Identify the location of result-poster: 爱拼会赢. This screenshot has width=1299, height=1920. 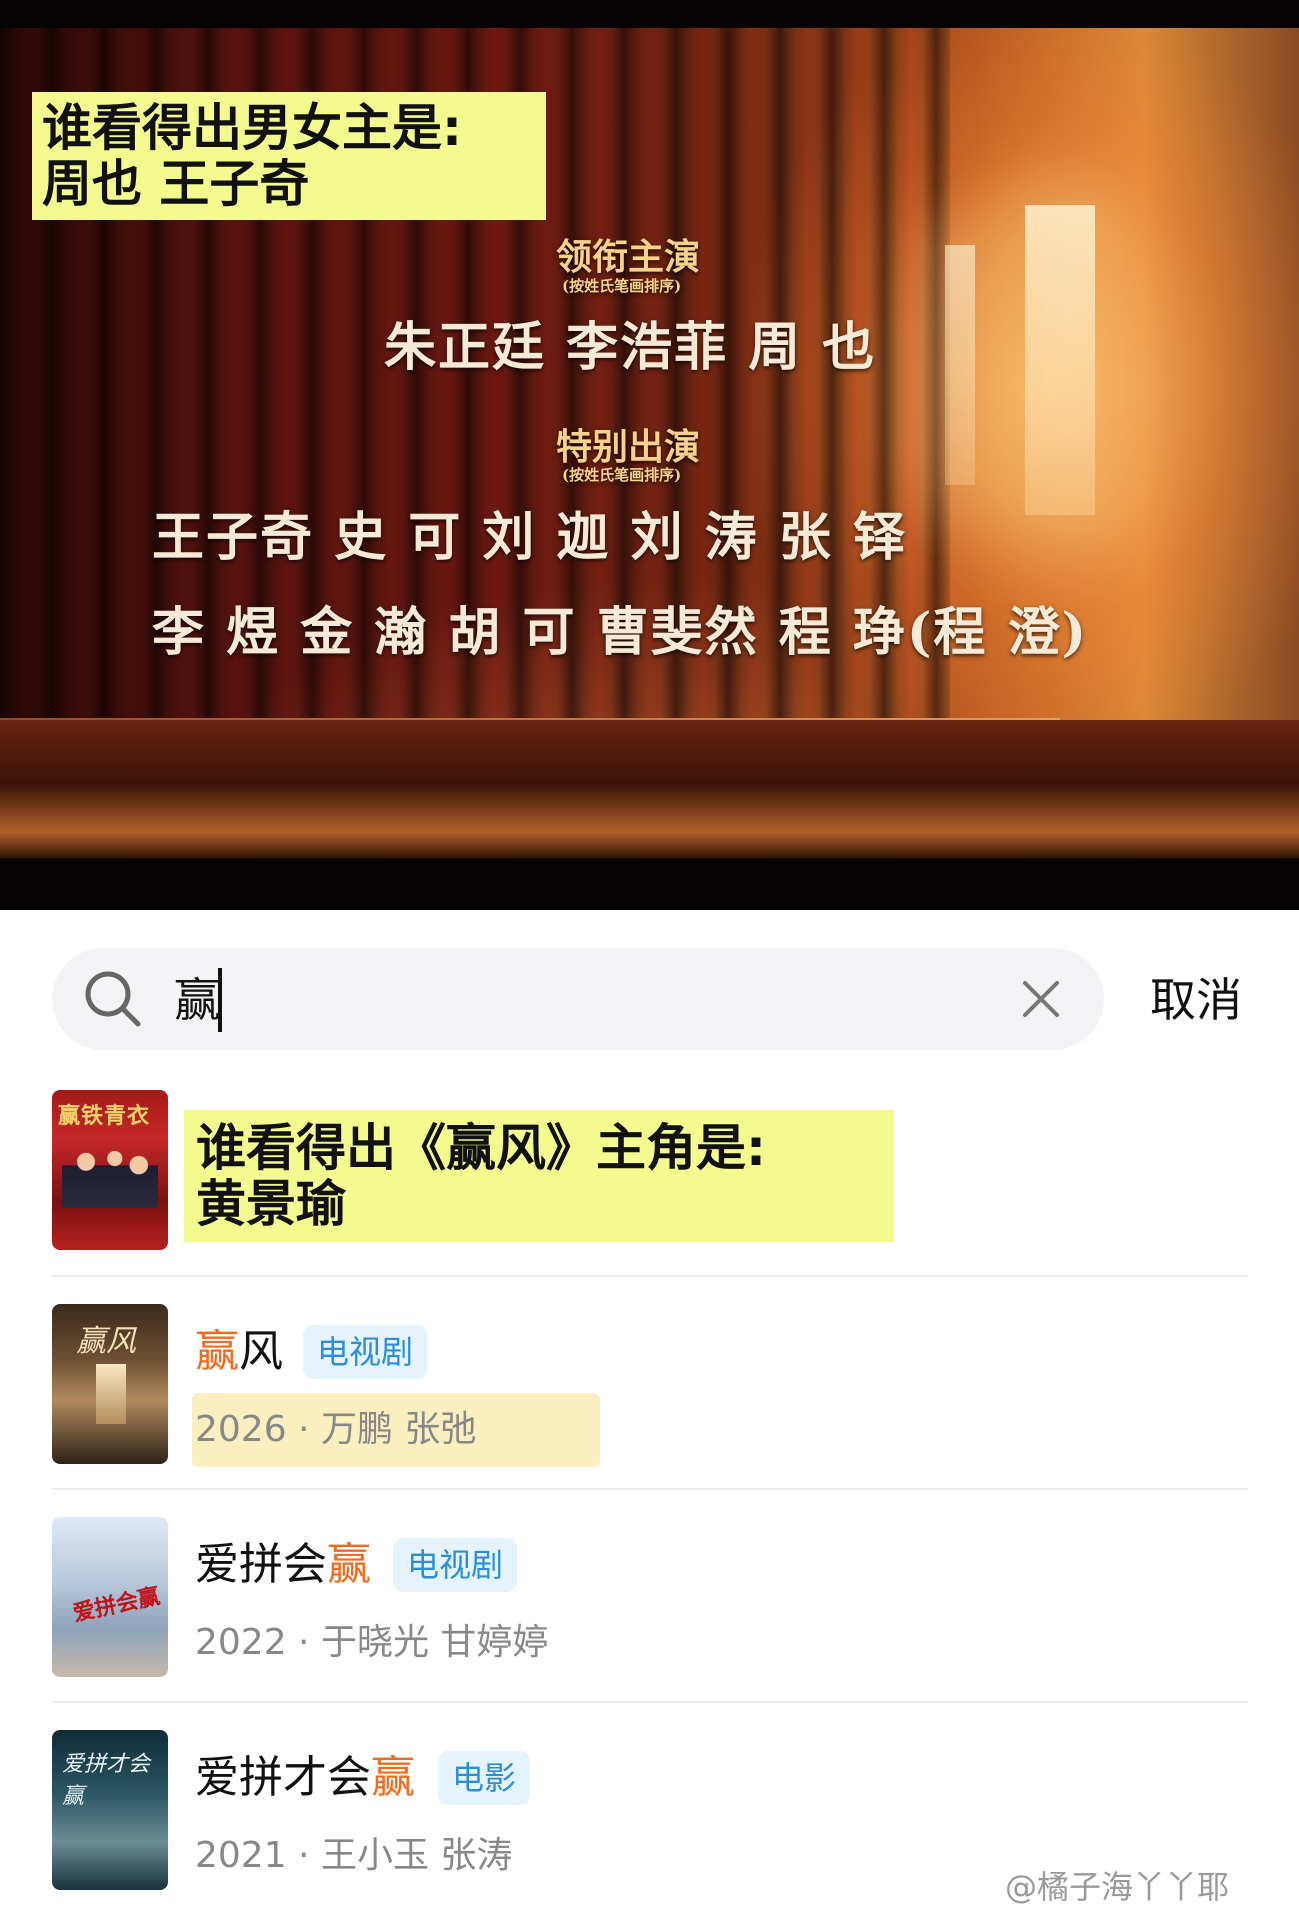
(110, 1597).